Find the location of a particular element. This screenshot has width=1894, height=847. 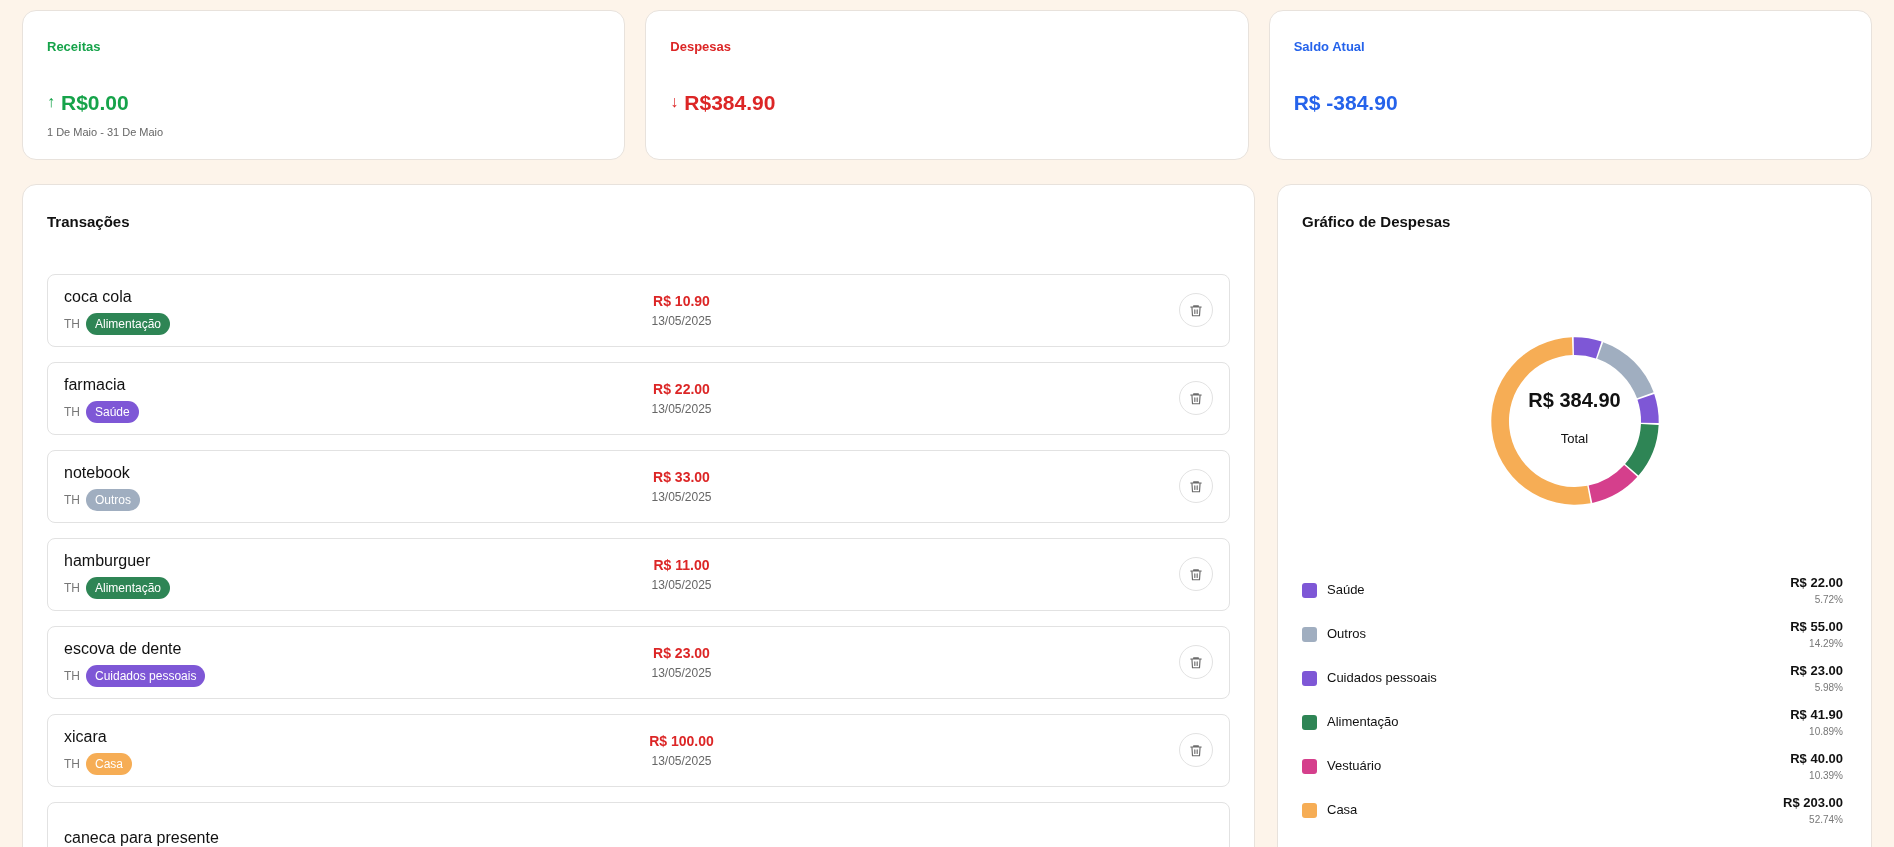

transaction-row: escova de dente TH Cuidados pessoais R$ 23.00 13/05/2025 is located at coordinates (638, 662).